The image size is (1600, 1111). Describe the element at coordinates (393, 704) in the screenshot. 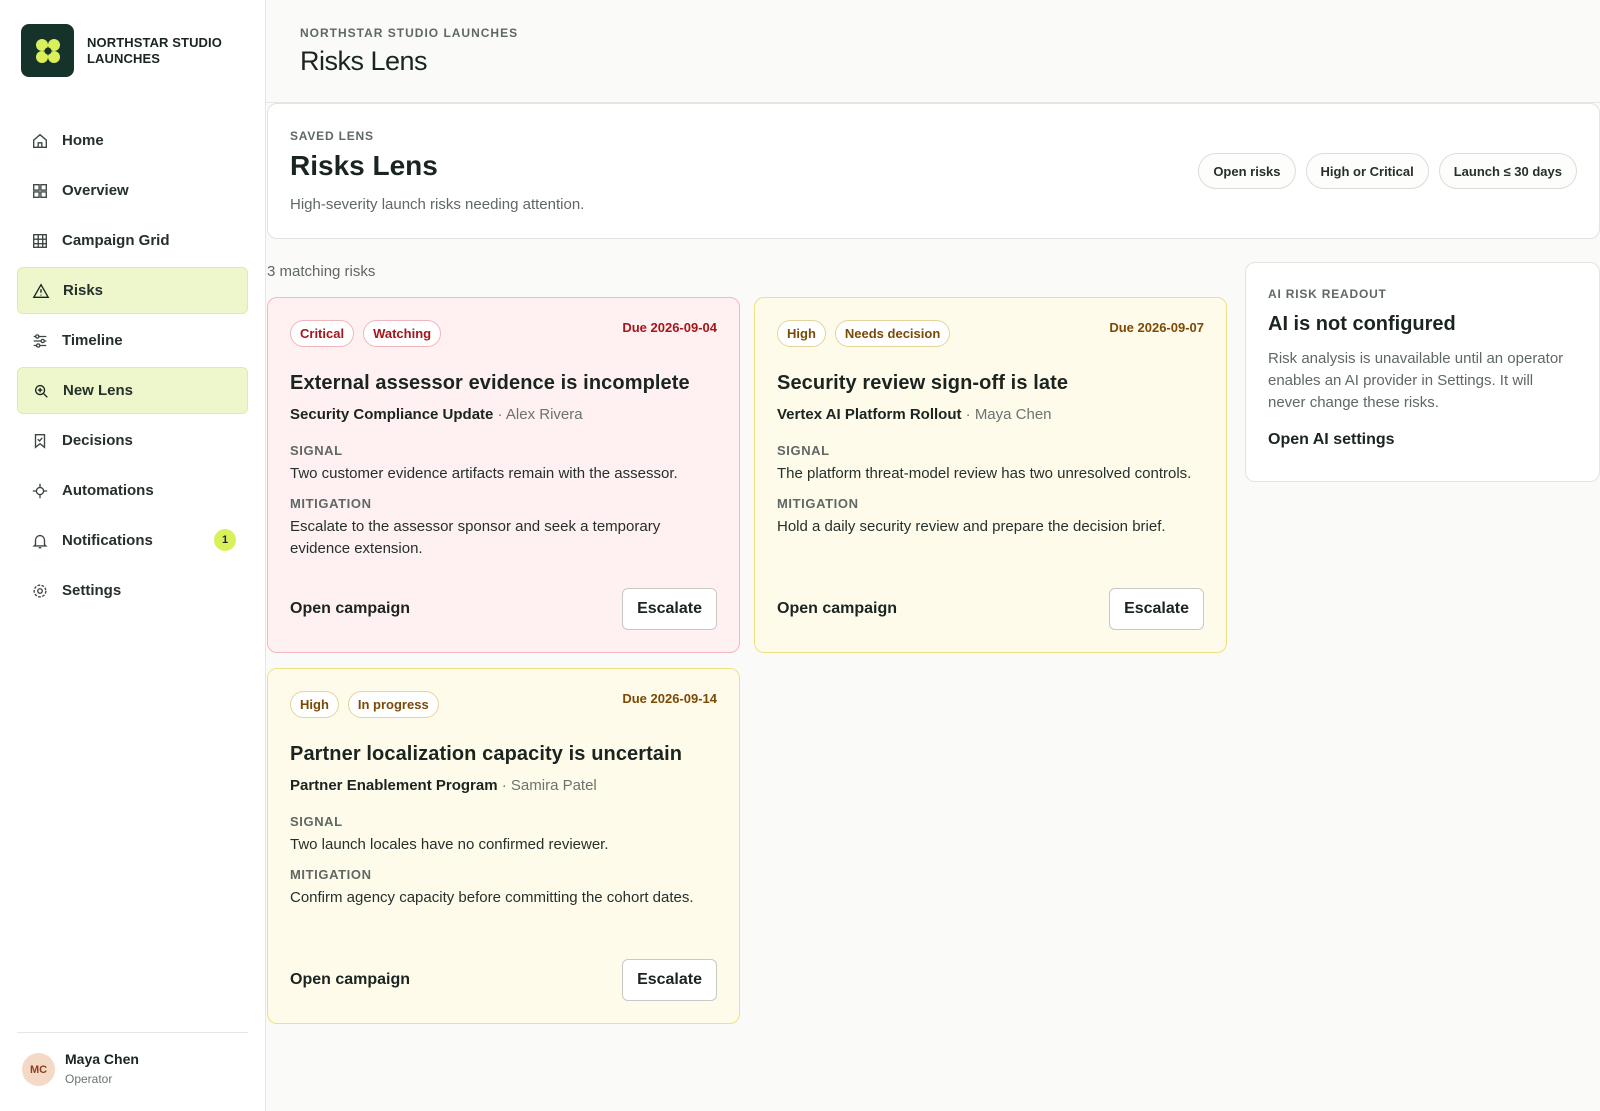

I see `status-badge: In progress` at that location.